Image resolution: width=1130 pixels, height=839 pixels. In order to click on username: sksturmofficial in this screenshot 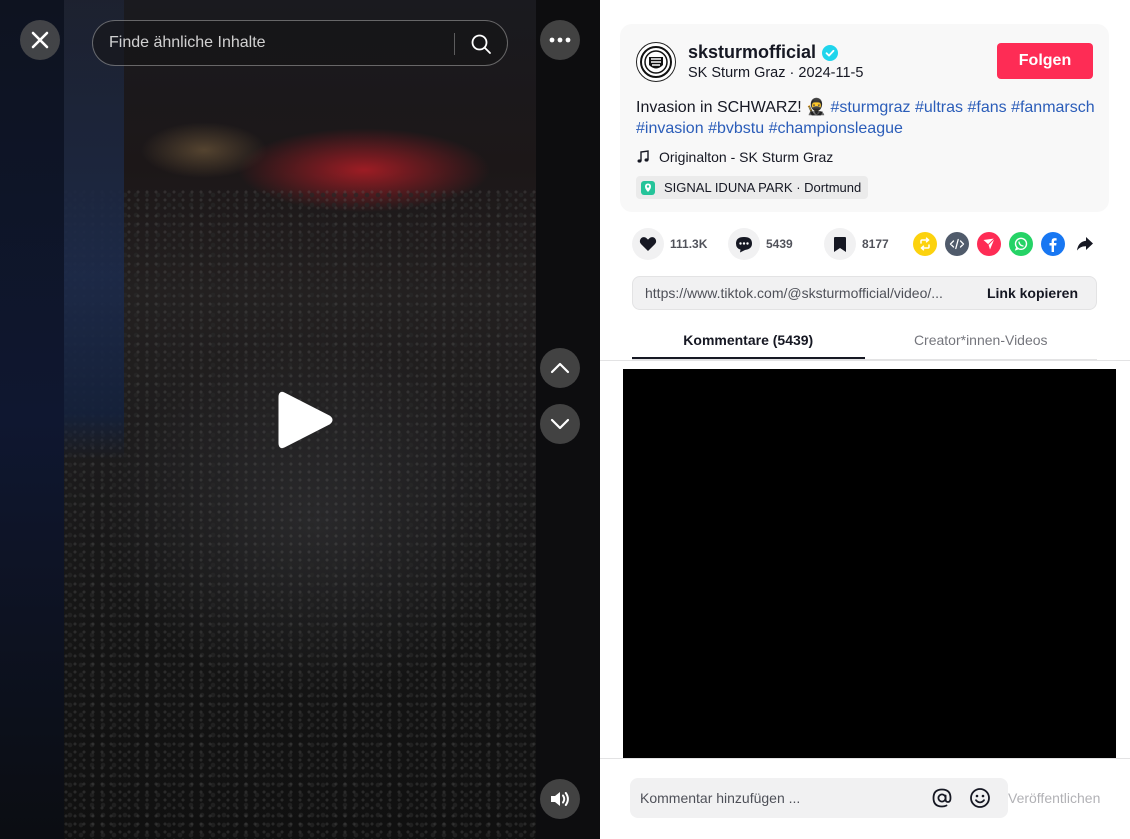, I will do `click(763, 52)`.